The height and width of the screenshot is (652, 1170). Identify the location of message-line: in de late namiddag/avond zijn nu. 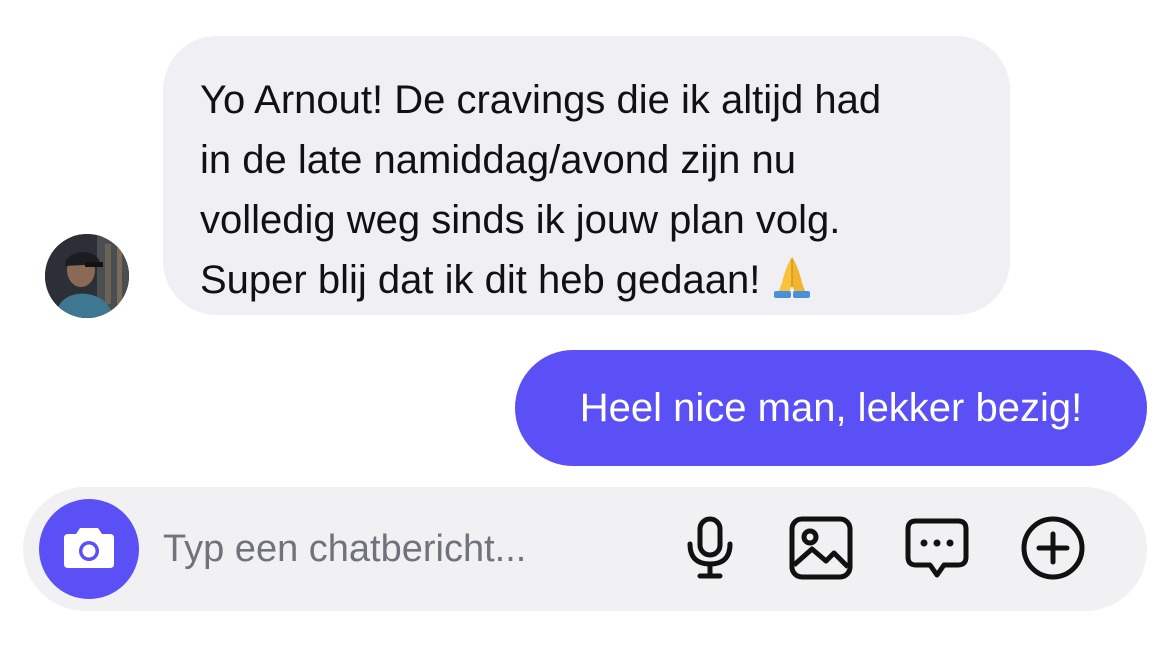
(498, 160).